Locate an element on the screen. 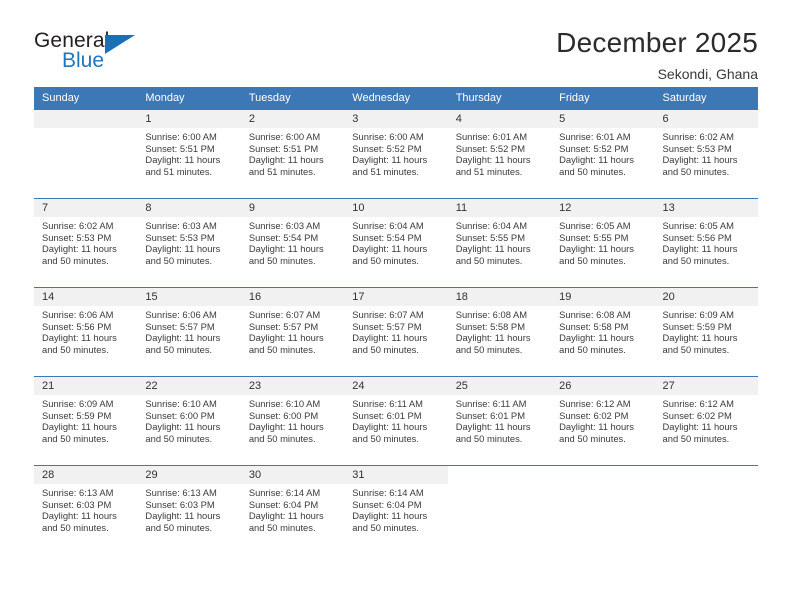 The image size is (792, 612). sunrise-text: Sunrise: 6:04 AM is located at coordinates (491, 225).